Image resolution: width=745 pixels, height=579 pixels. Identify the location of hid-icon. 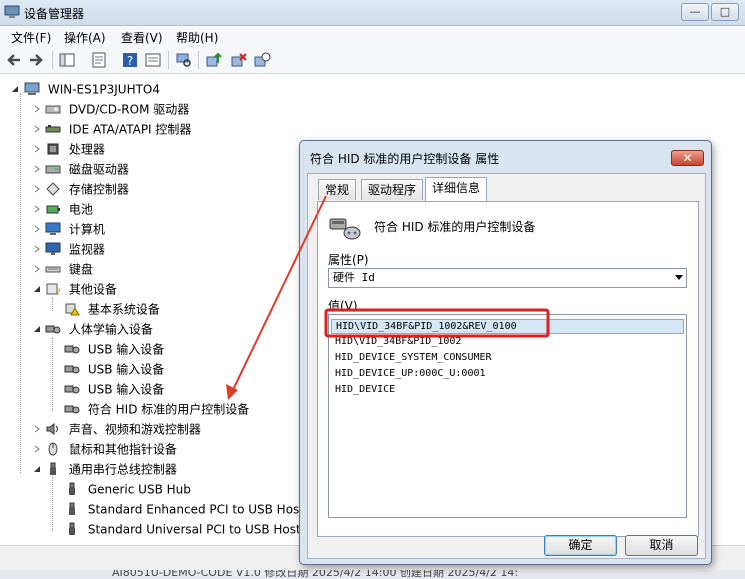
(53, 329).